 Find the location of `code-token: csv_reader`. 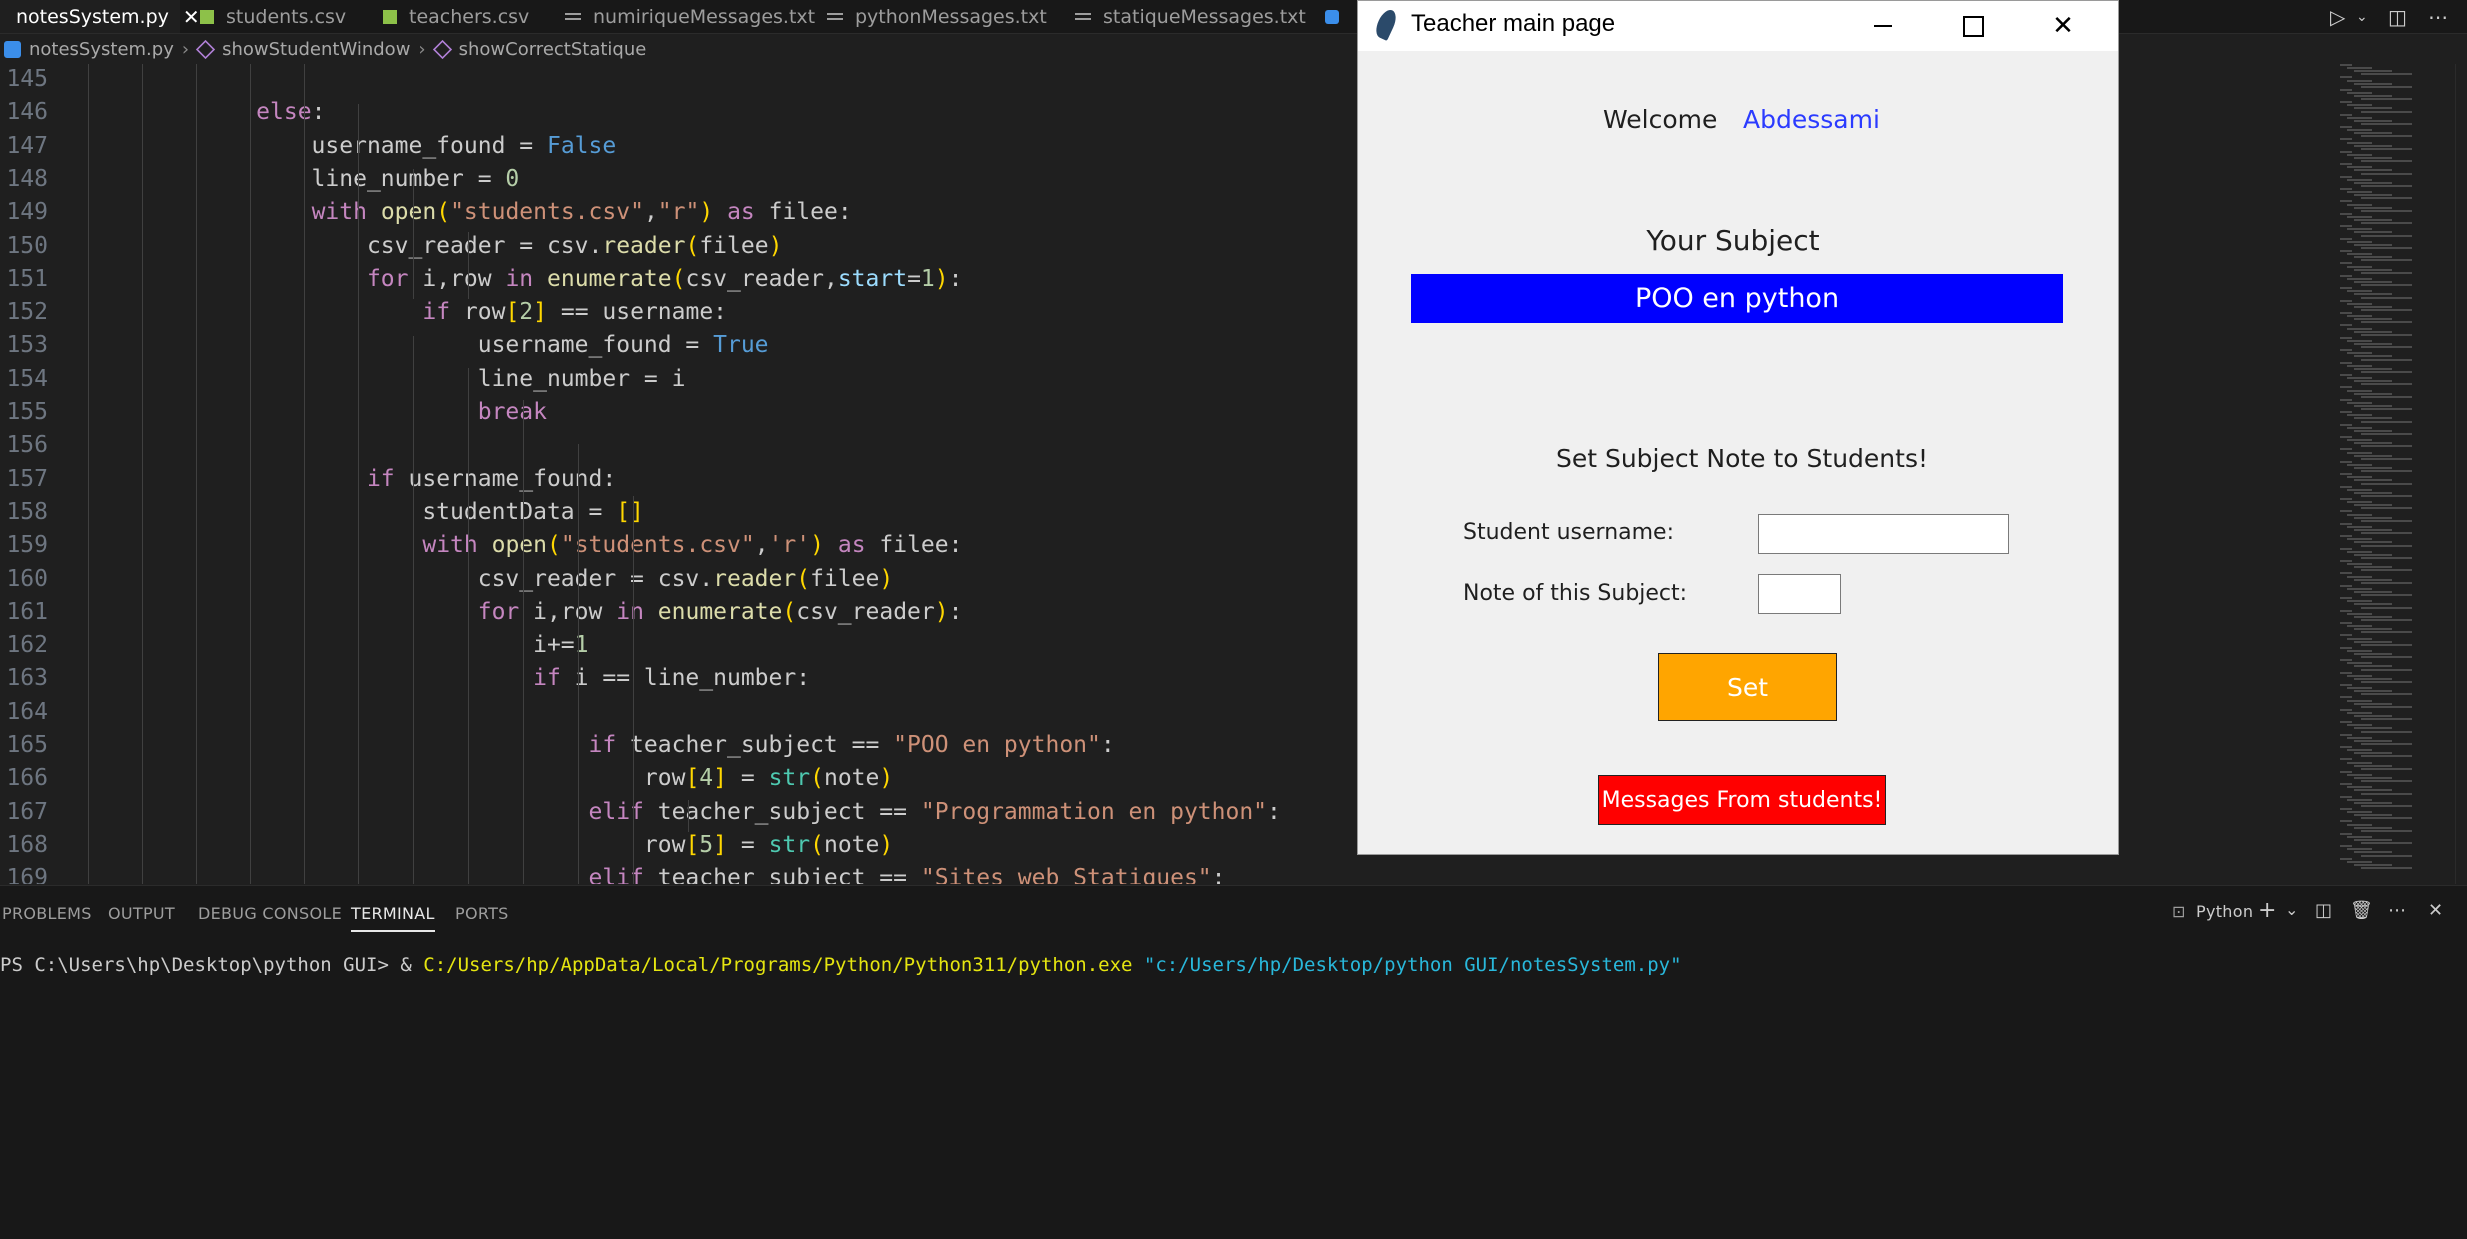

code-token: csv_reader is located at coordinates (865, 611).